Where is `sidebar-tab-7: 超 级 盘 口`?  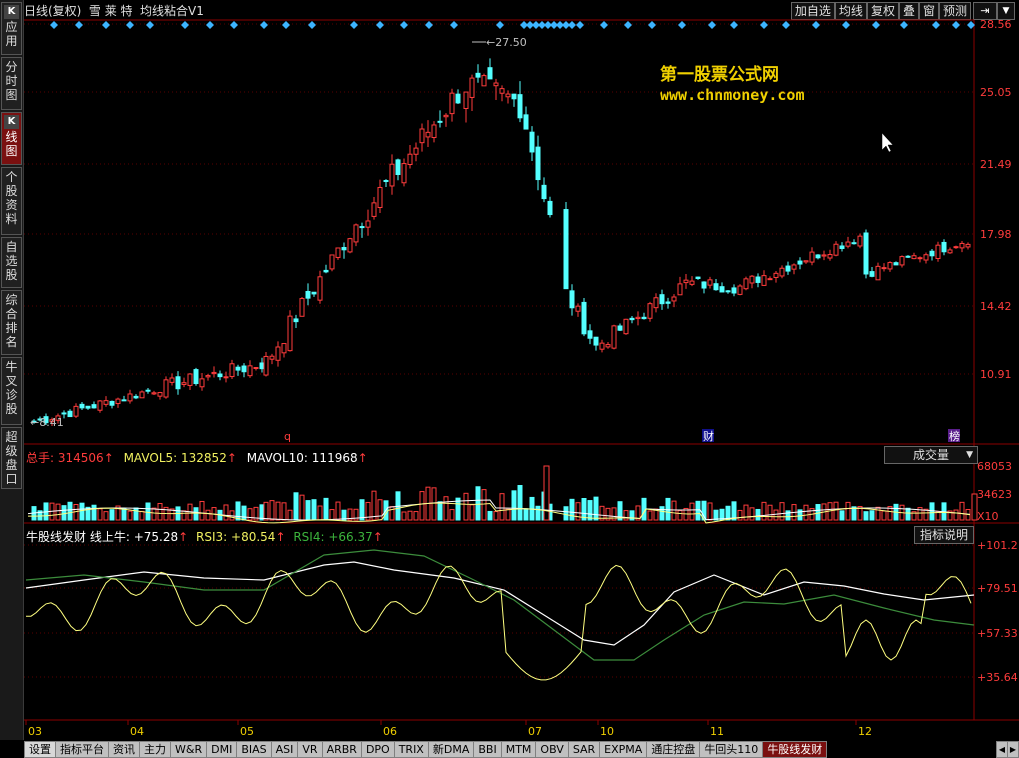
sidebar-tab-7: 超 级 盘 口 is located at coordinates (11, 458).